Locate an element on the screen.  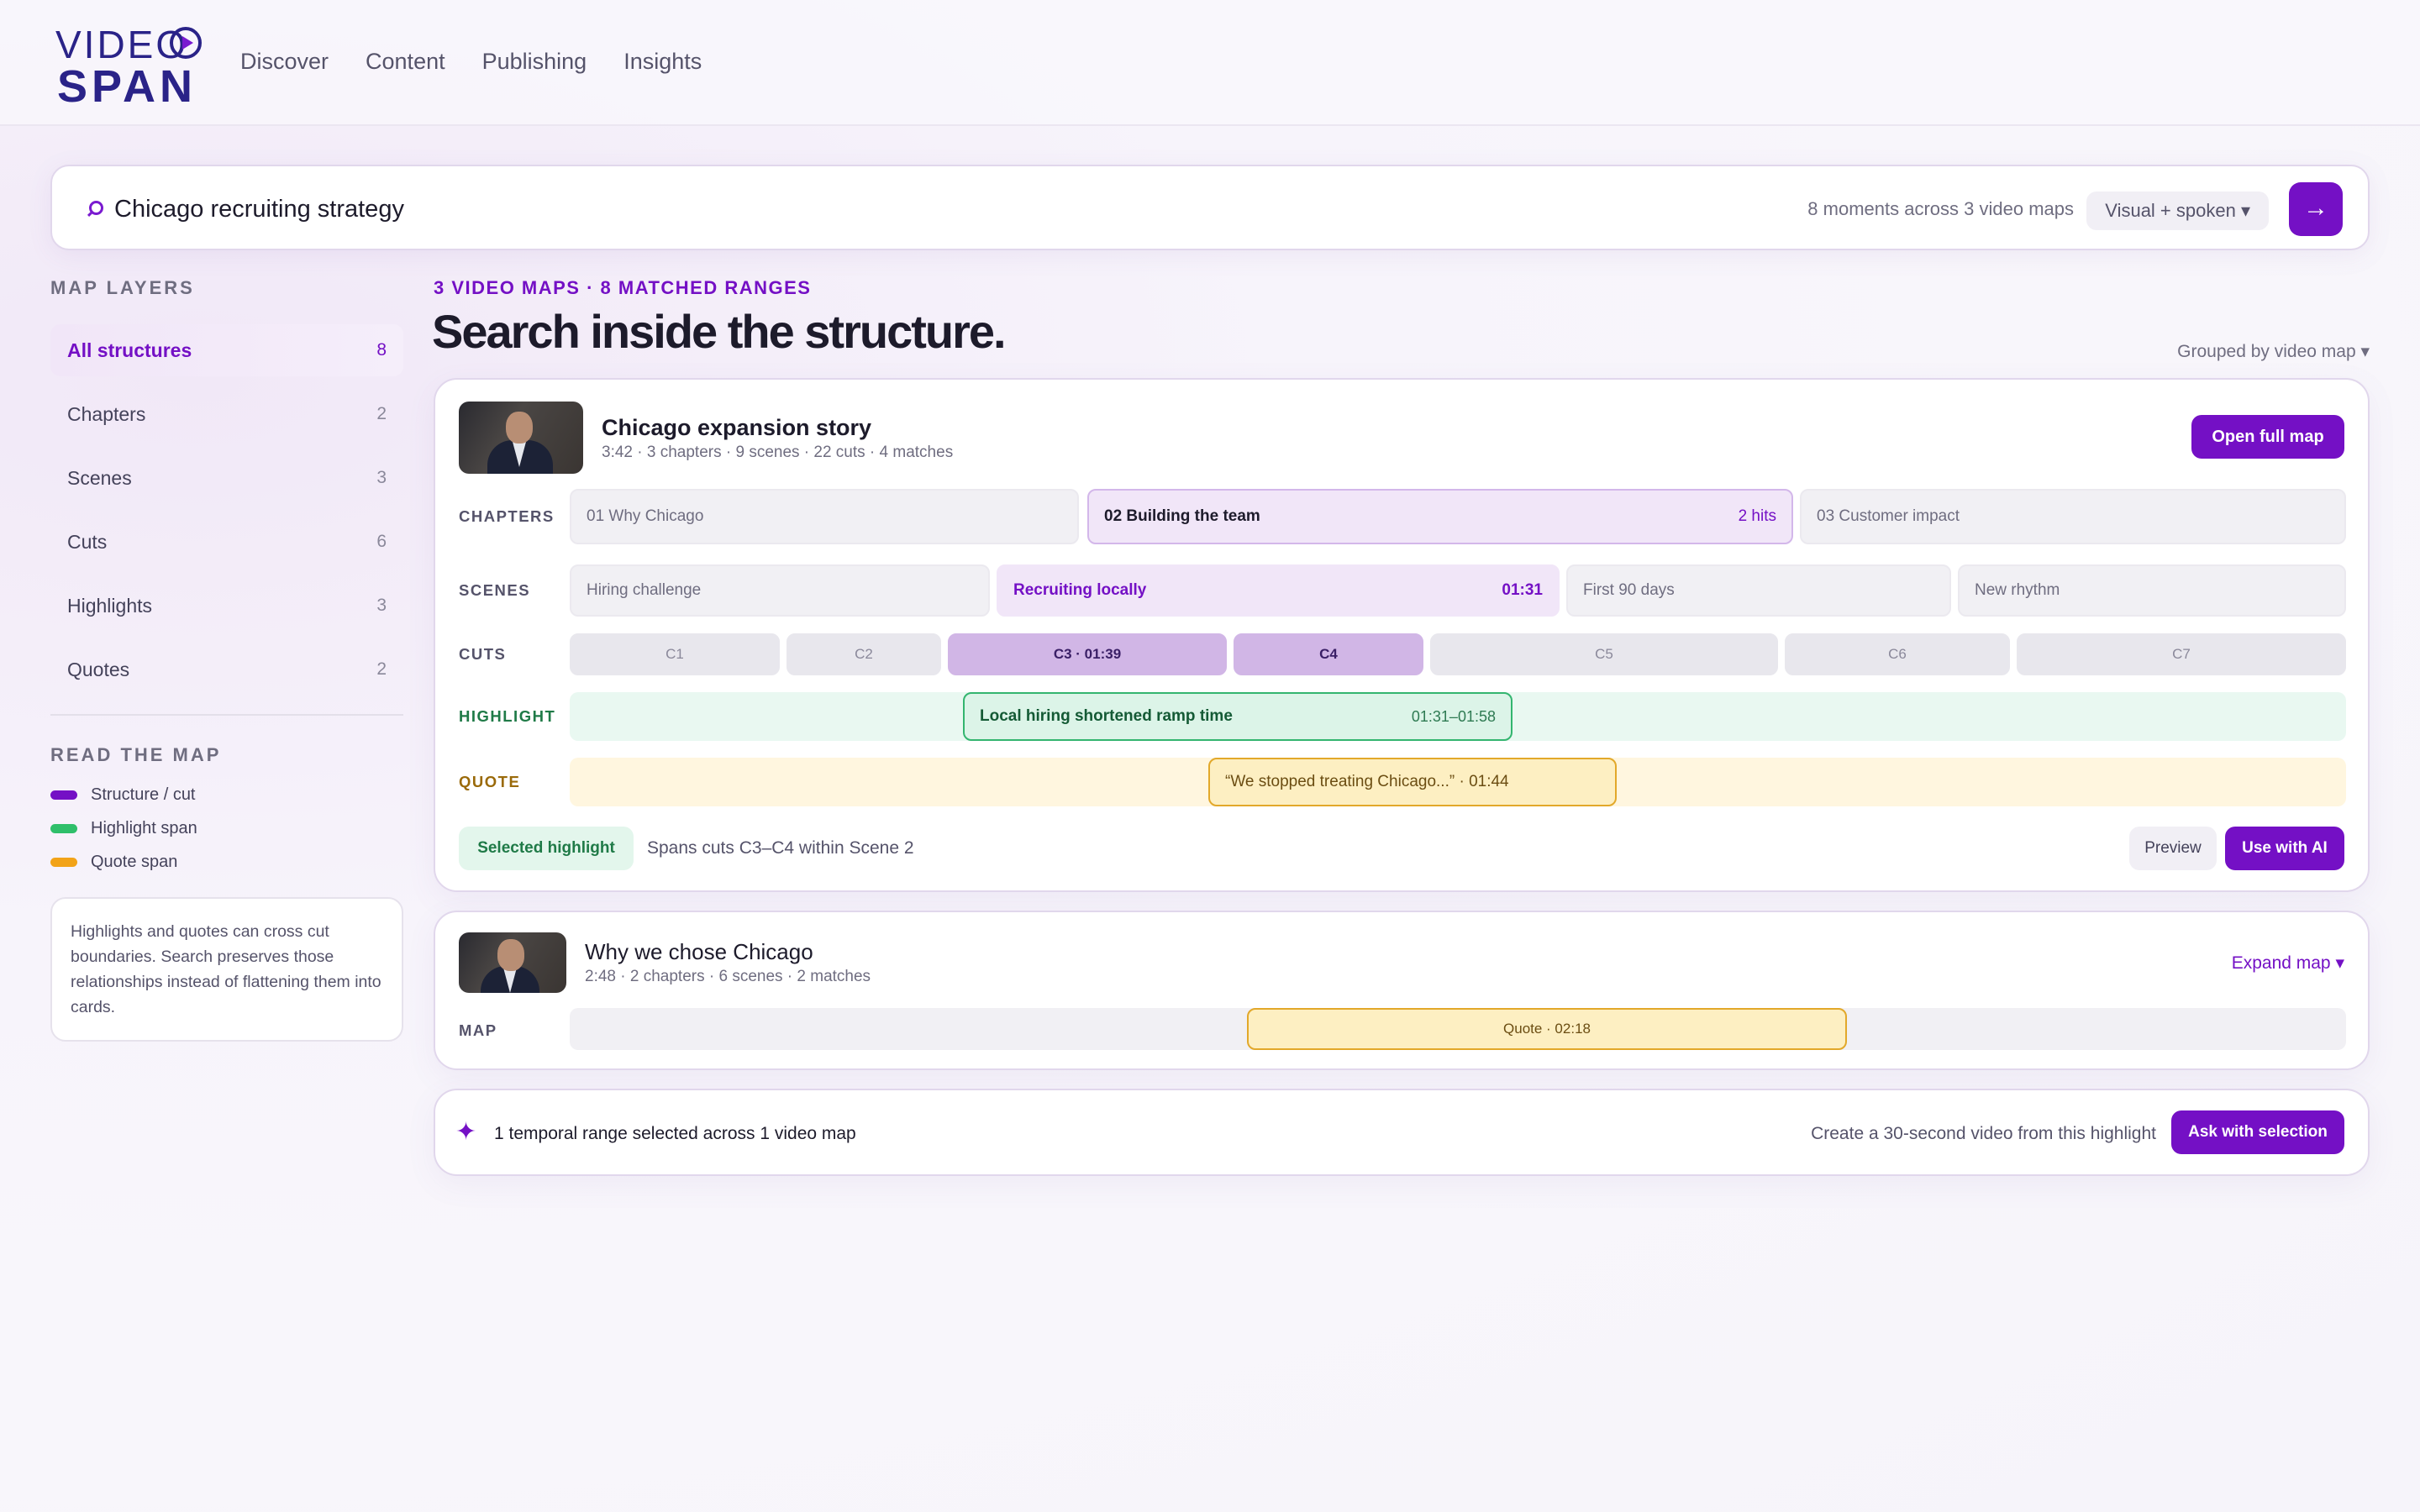
legend-structure: Structure / cut is located at coordinates (226, 794).